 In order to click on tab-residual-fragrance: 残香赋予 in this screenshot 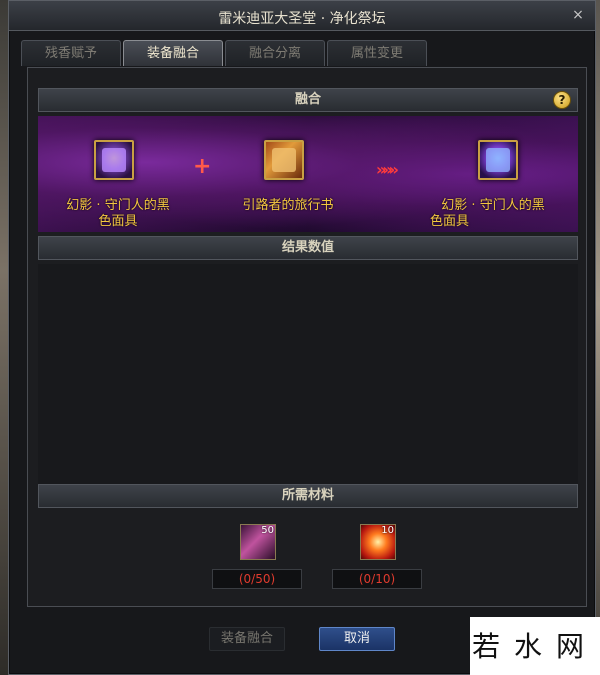, I will do `click(71, 53)`.